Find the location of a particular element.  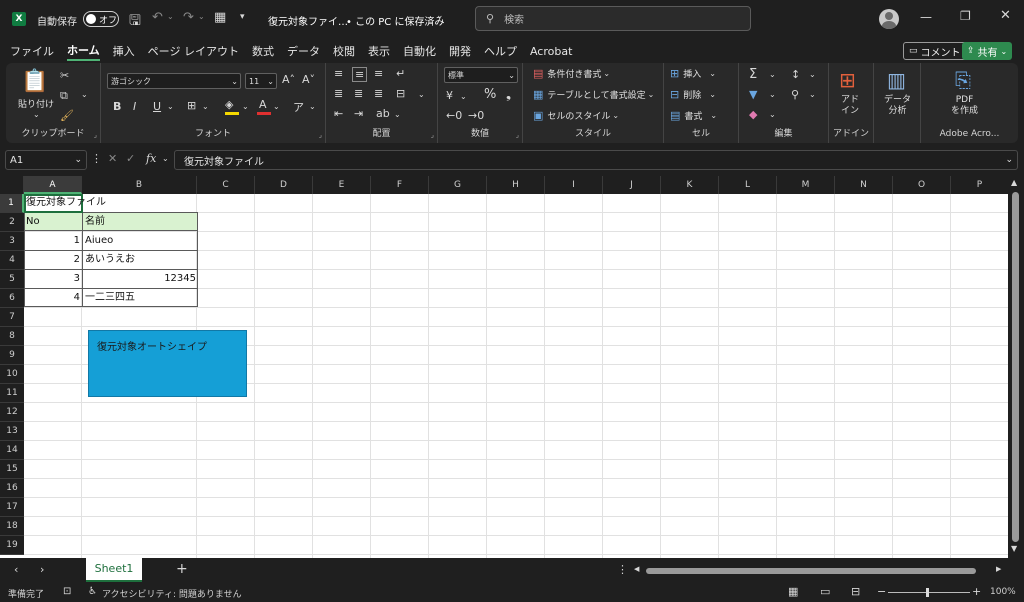

fill-color-dropdown-icon: ⌄ is located at coordinates (245, 106).